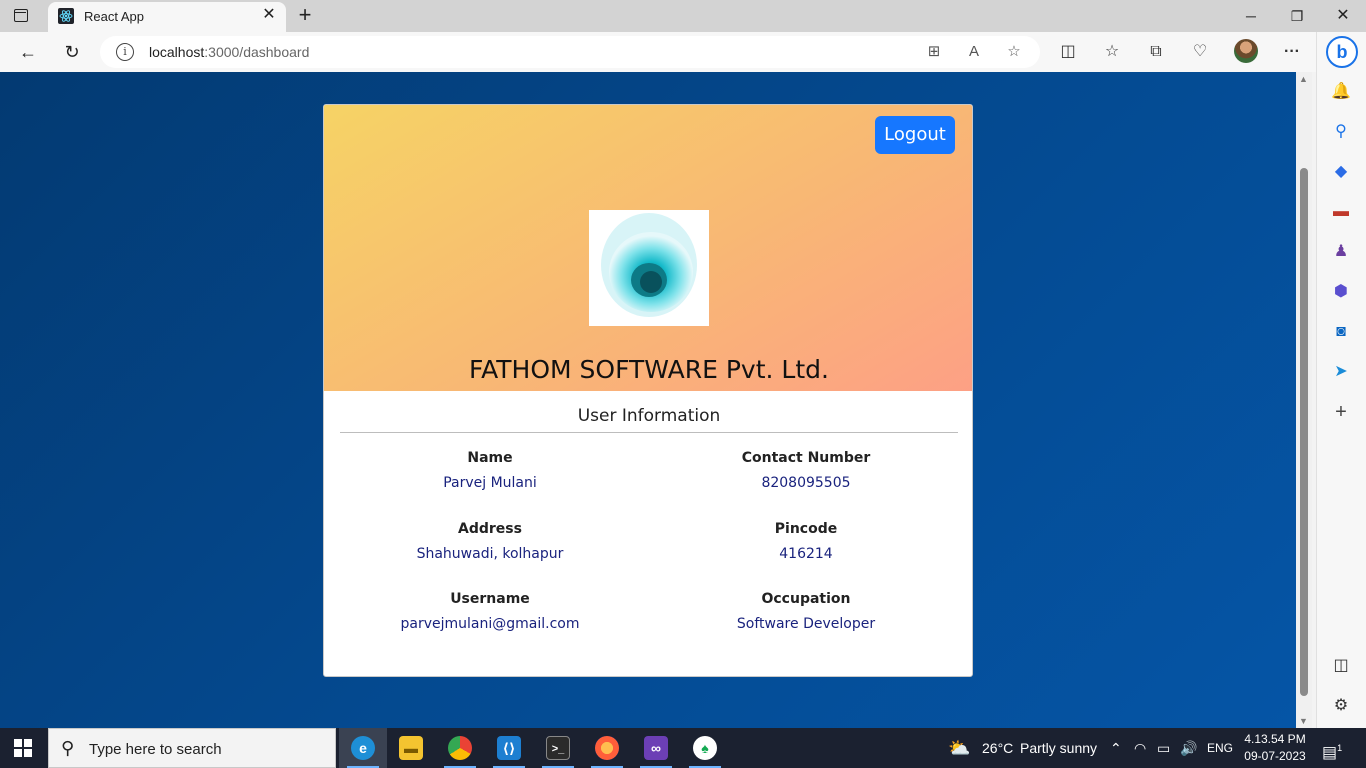  Describe the element at coordinates (1303, 721) in the screenshot. I see `scroll-down-arrow-icon: ▼` at that location.